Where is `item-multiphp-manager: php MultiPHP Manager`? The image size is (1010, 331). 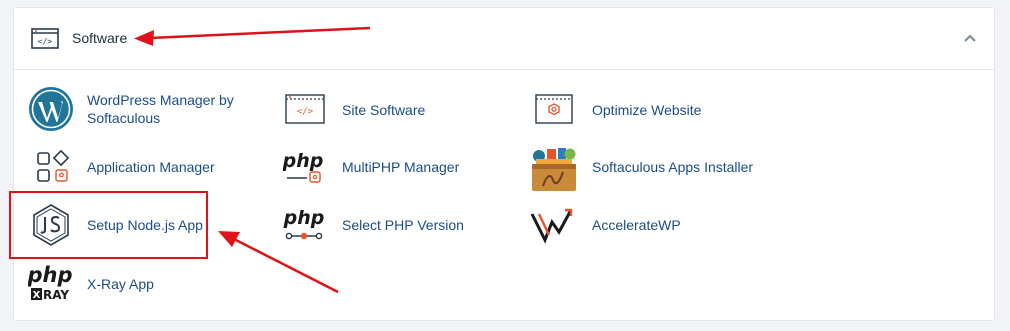 item-multiphp-manager: php MultiPHP Manager is located at coordinates (383, 167).